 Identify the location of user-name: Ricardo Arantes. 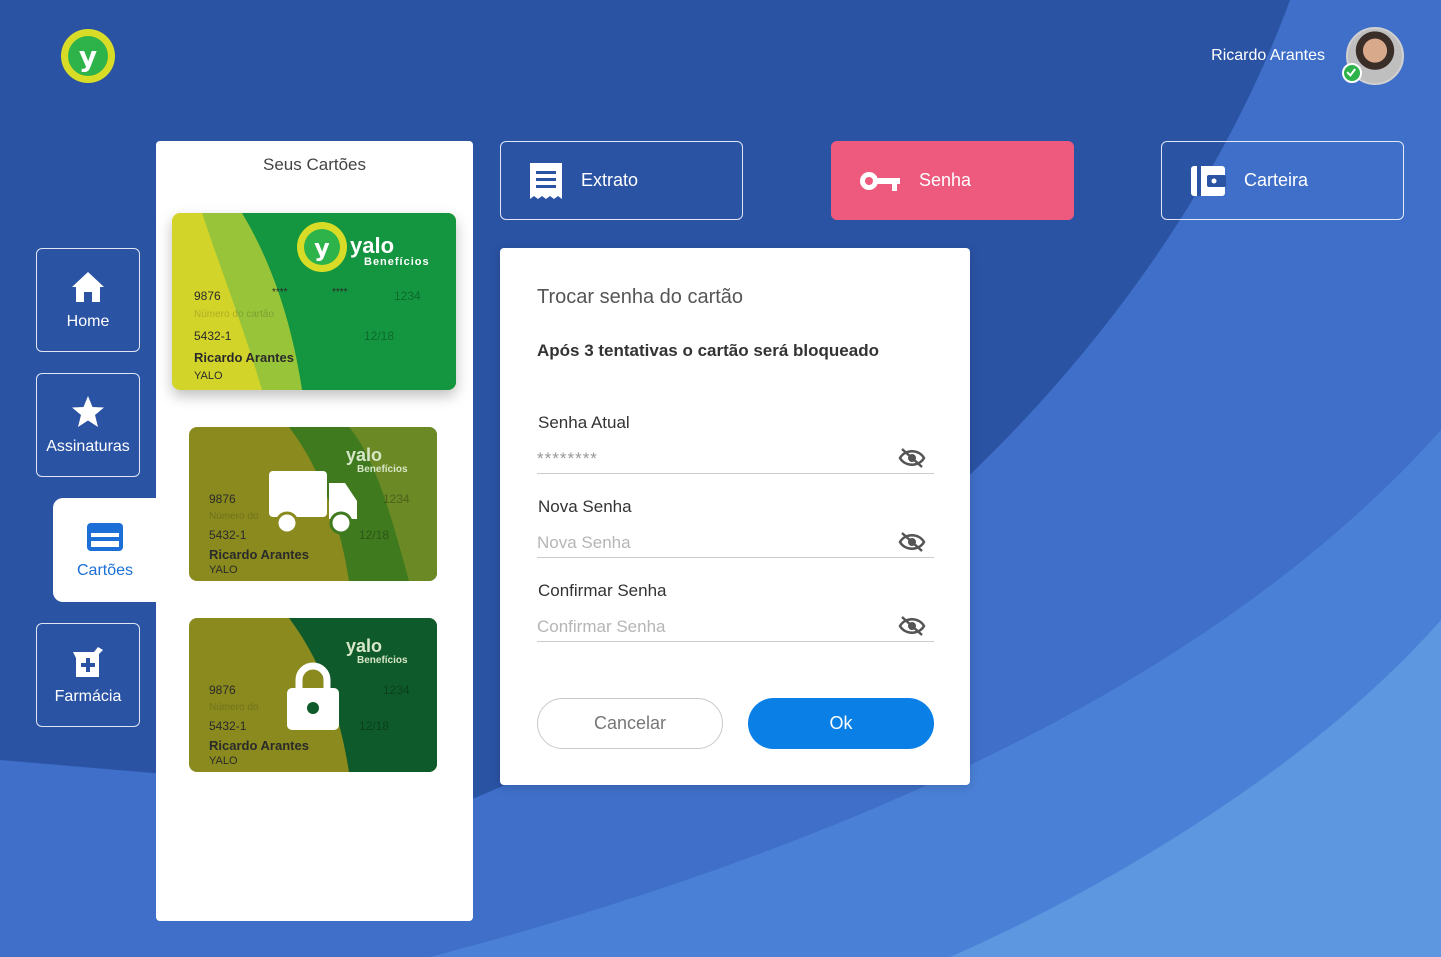
(1268, 56).